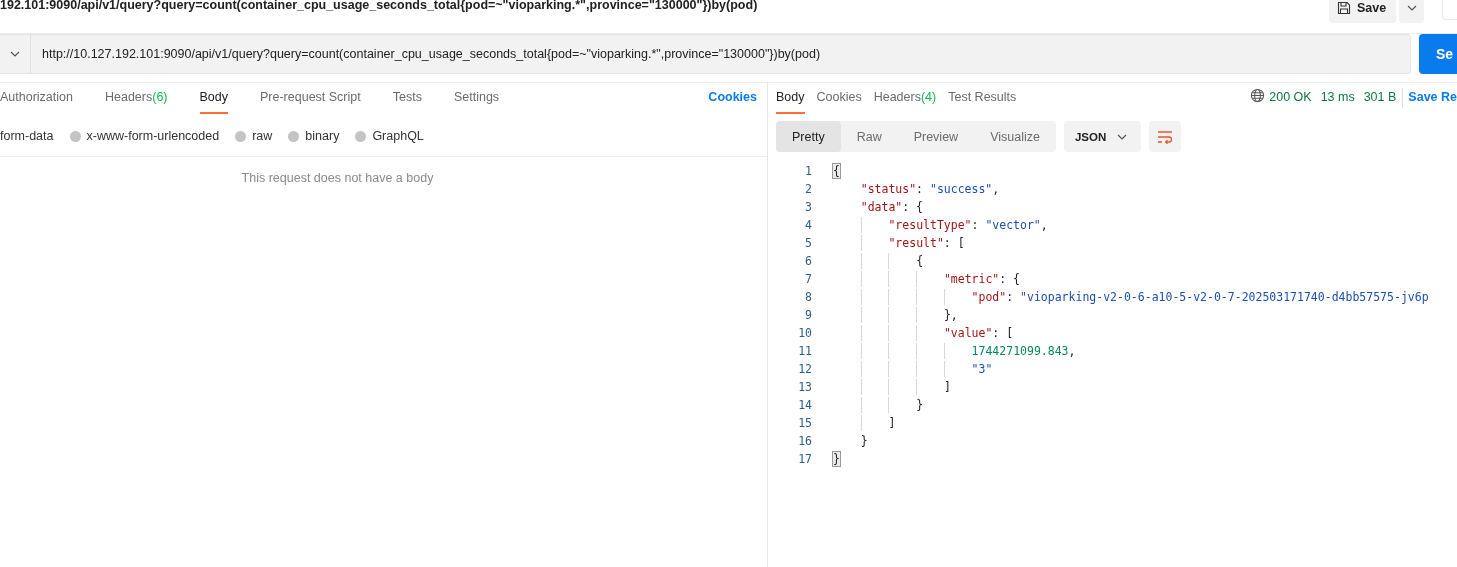  Describe the element at coordinates (961, 189) in the screenshot. I see `json-string: "success"` at that location.